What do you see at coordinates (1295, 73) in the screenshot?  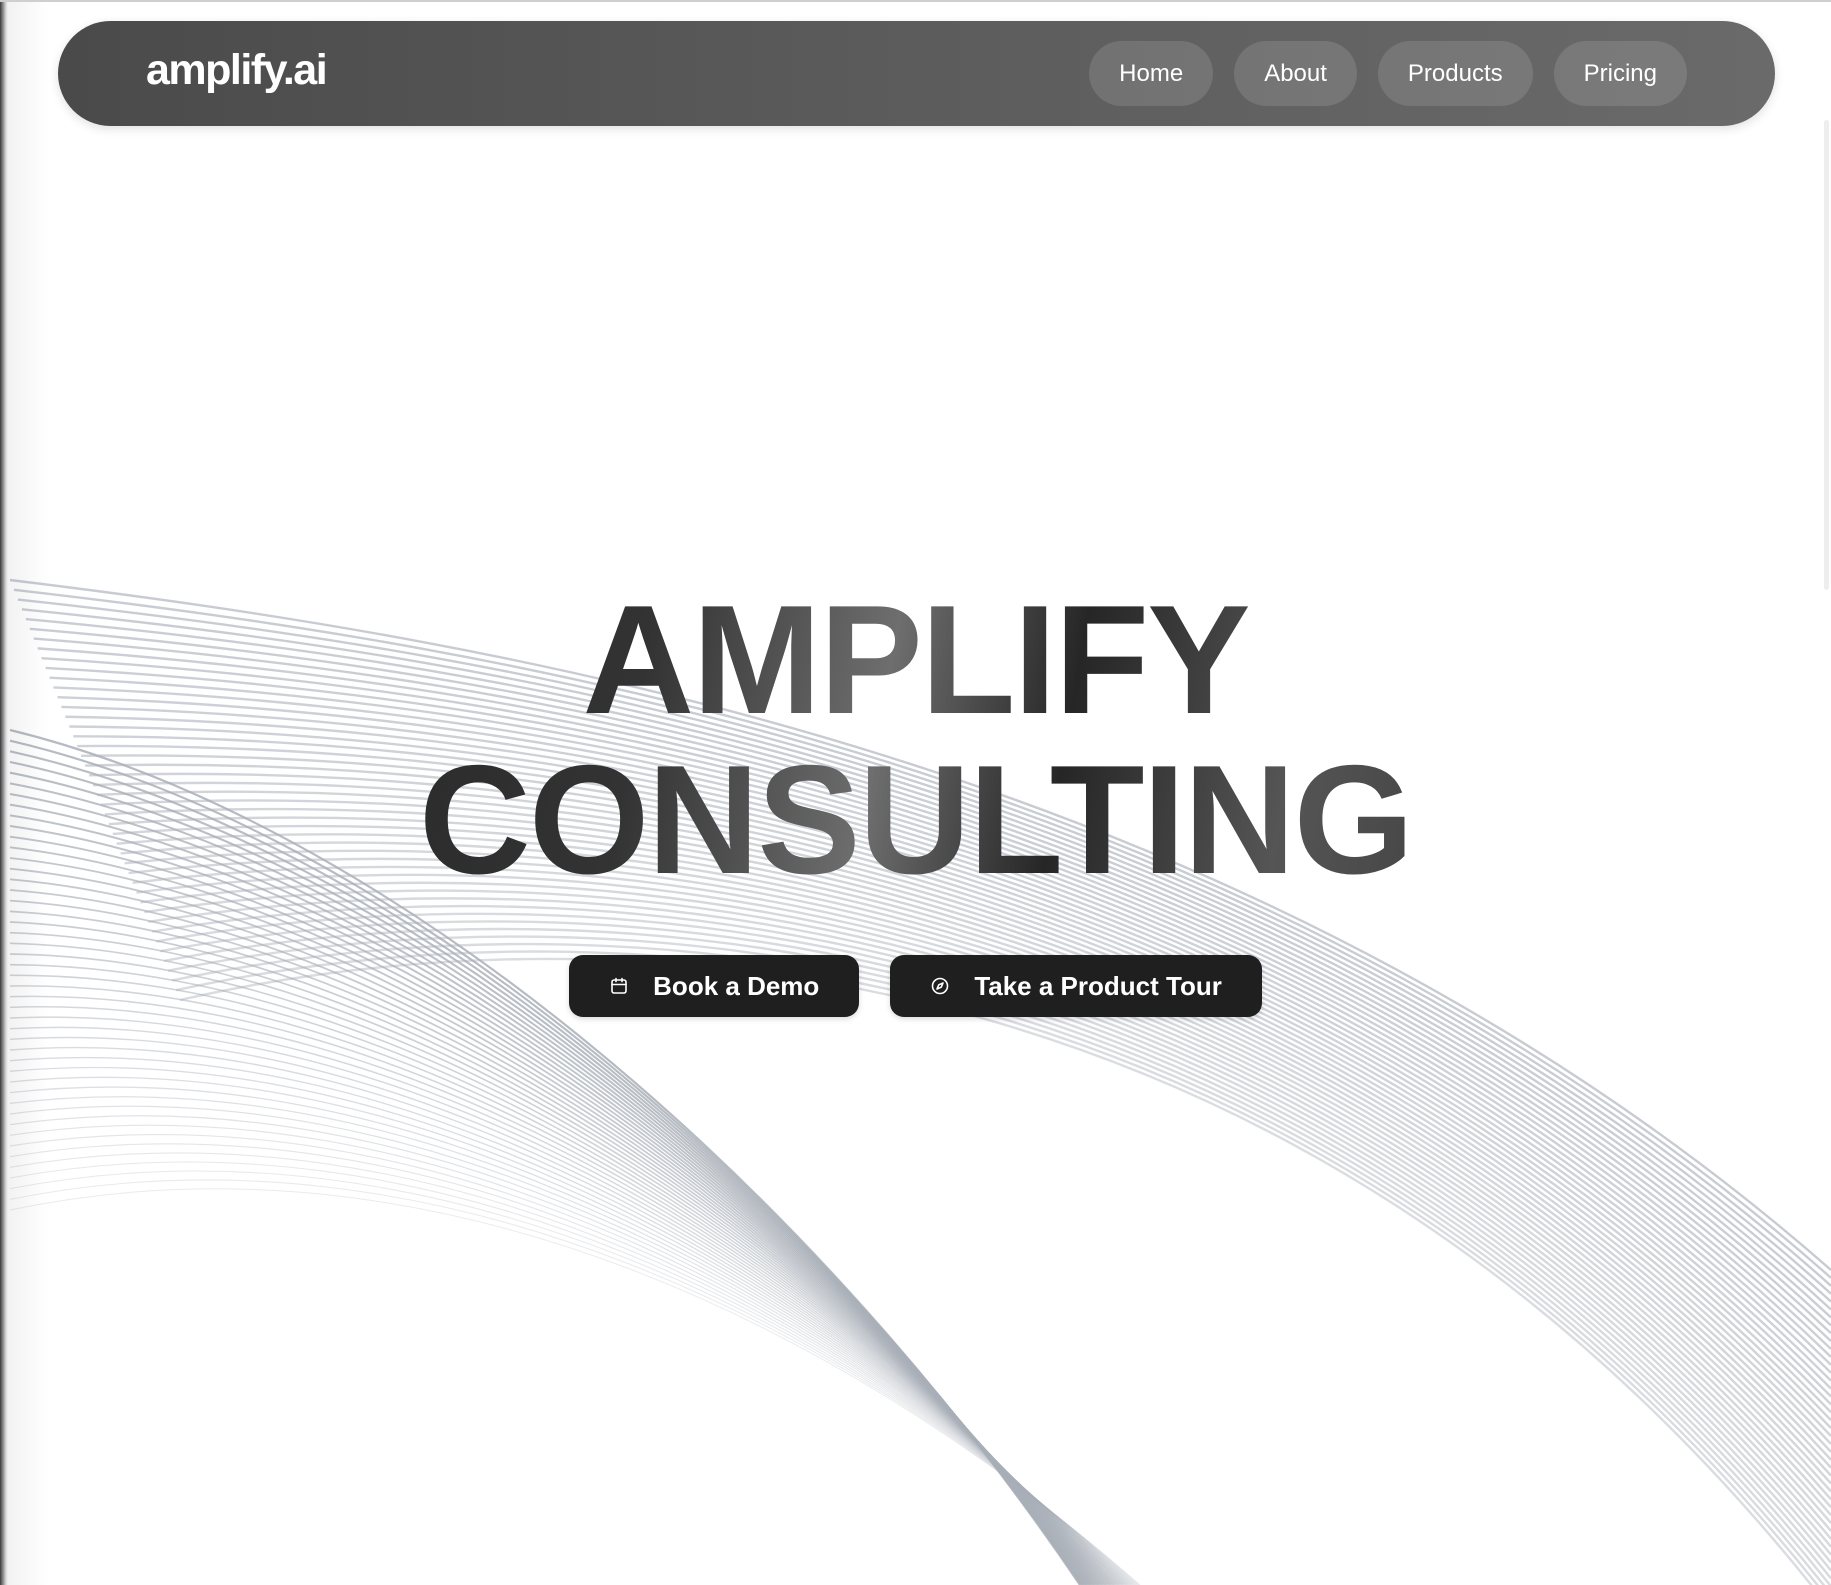 I see `nav-item-about: About` at bounding box center [1295, 73].